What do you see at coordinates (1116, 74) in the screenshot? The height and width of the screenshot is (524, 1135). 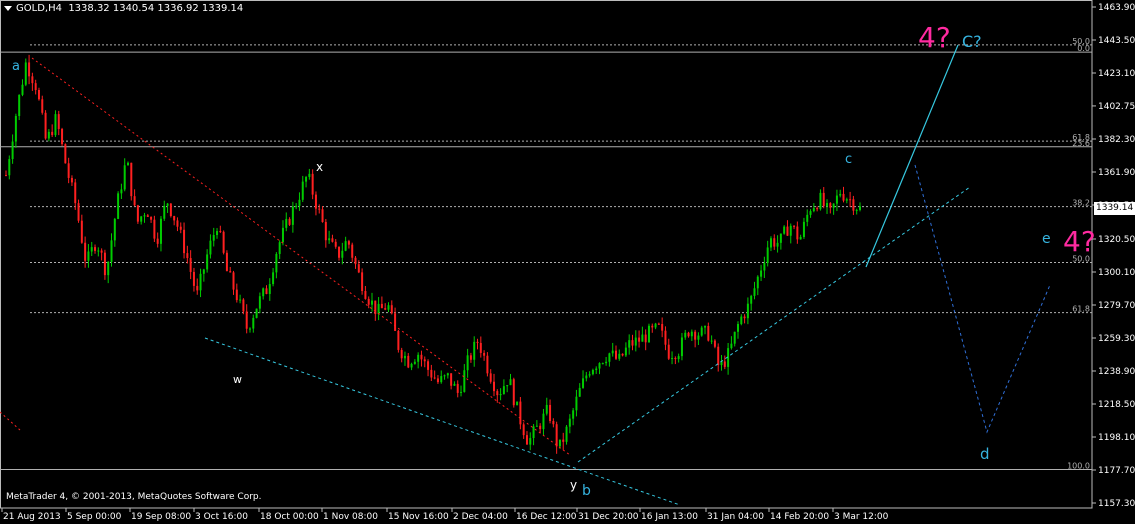 I see `y-tick-label: 1423.10` at bounding box center [1116, 74].